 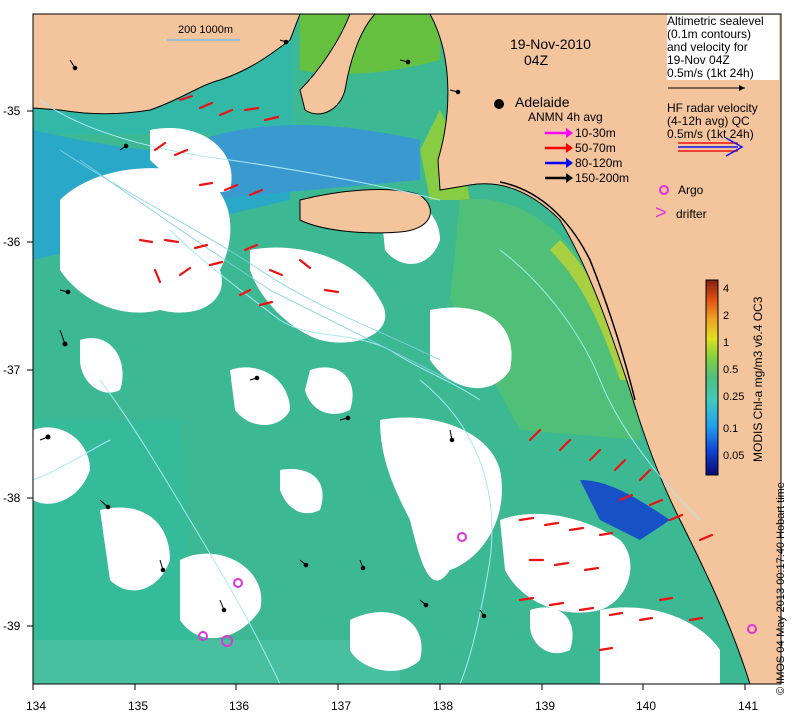 I want to click on colorbar-tick: 0.25, so click(x=734, y=397).